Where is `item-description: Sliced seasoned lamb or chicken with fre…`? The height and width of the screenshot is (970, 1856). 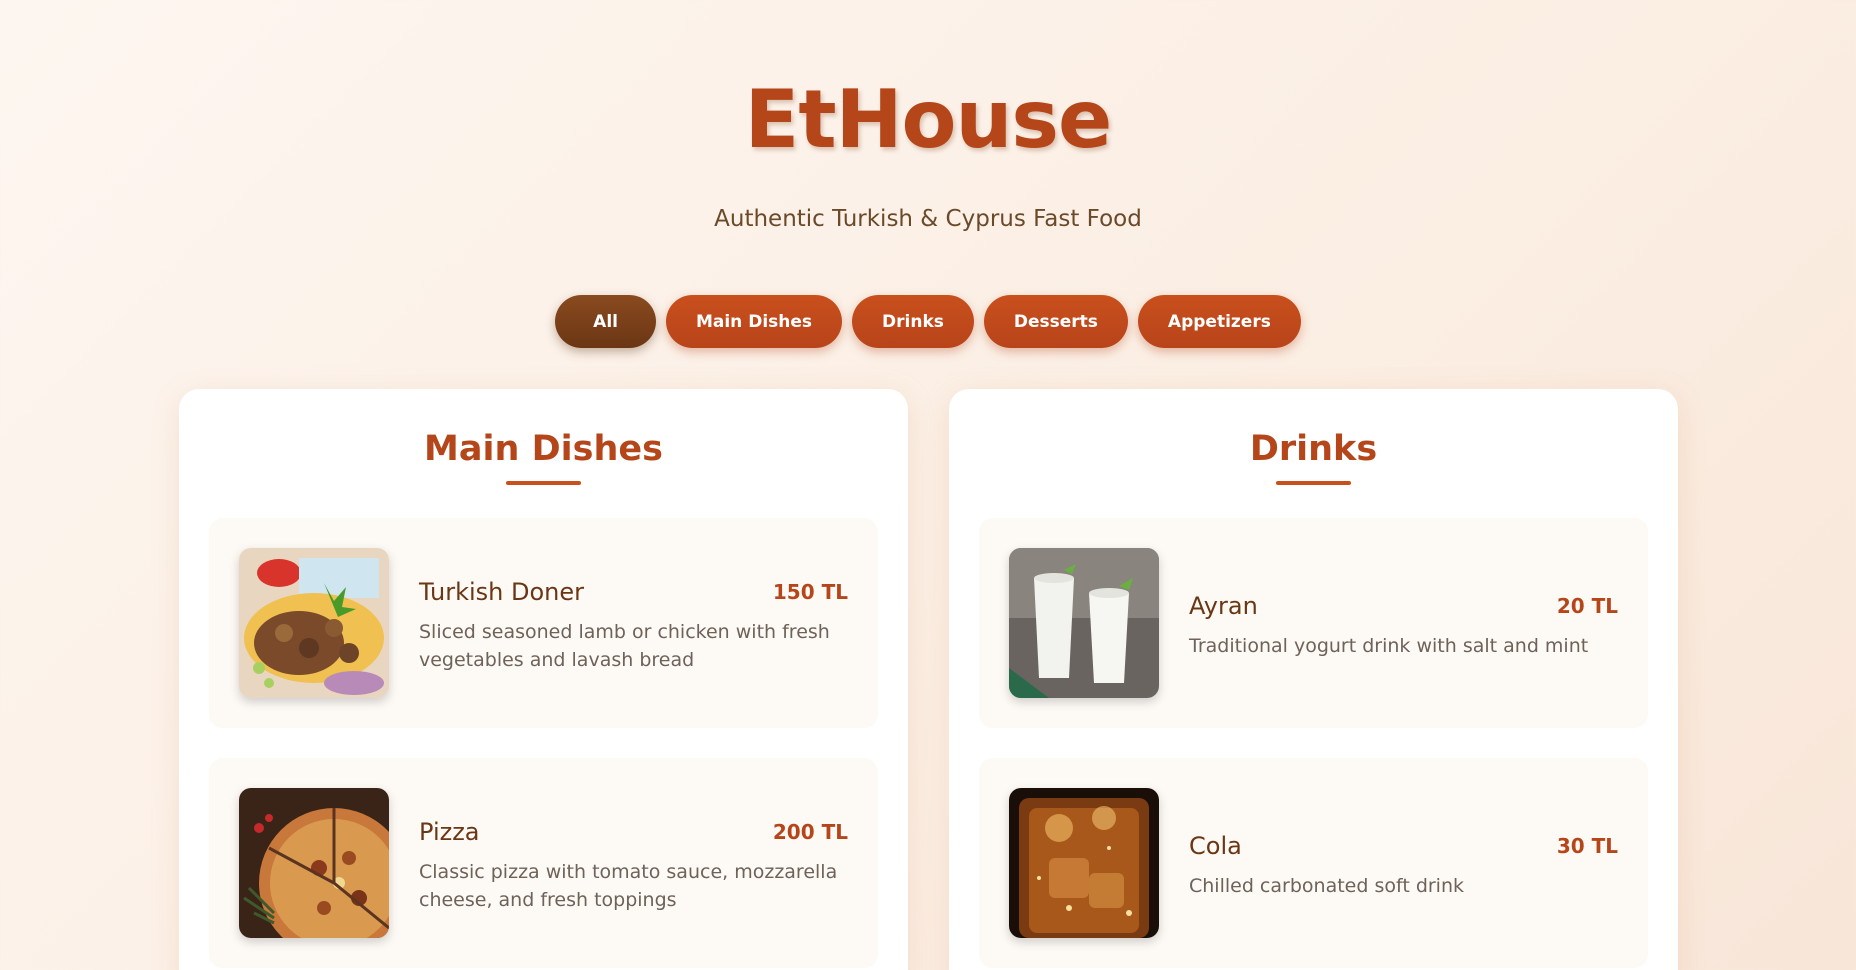
item-description: Sliced seasoned lamb or chicken with fre… is located at coordinates (624, 646).